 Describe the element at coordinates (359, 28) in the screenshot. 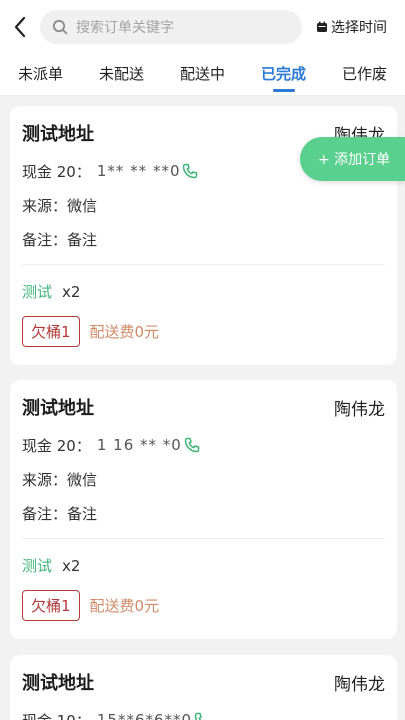

I see `select-time-label: 选择时间` at that location.